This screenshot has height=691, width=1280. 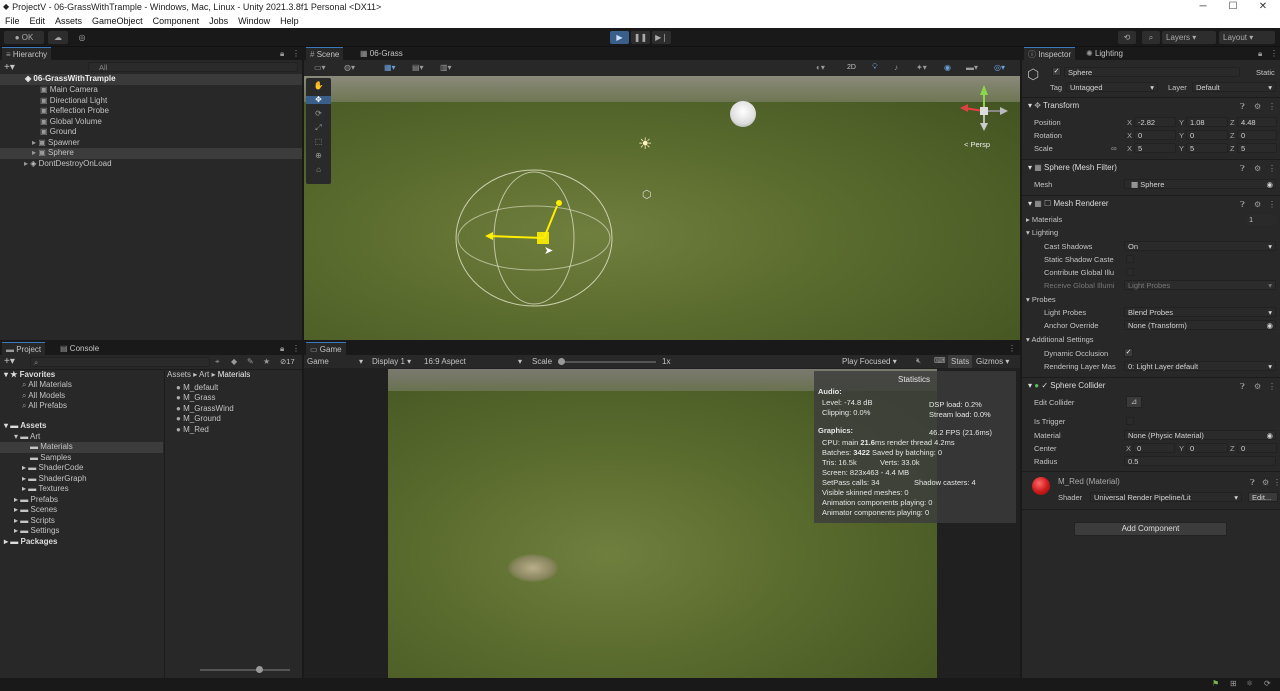 What do you see at coordinates (1200, 312) in the screenshot?
I see `light-probes-dropdown: Blend Probes ▾` at bounding box center [1200, 312].